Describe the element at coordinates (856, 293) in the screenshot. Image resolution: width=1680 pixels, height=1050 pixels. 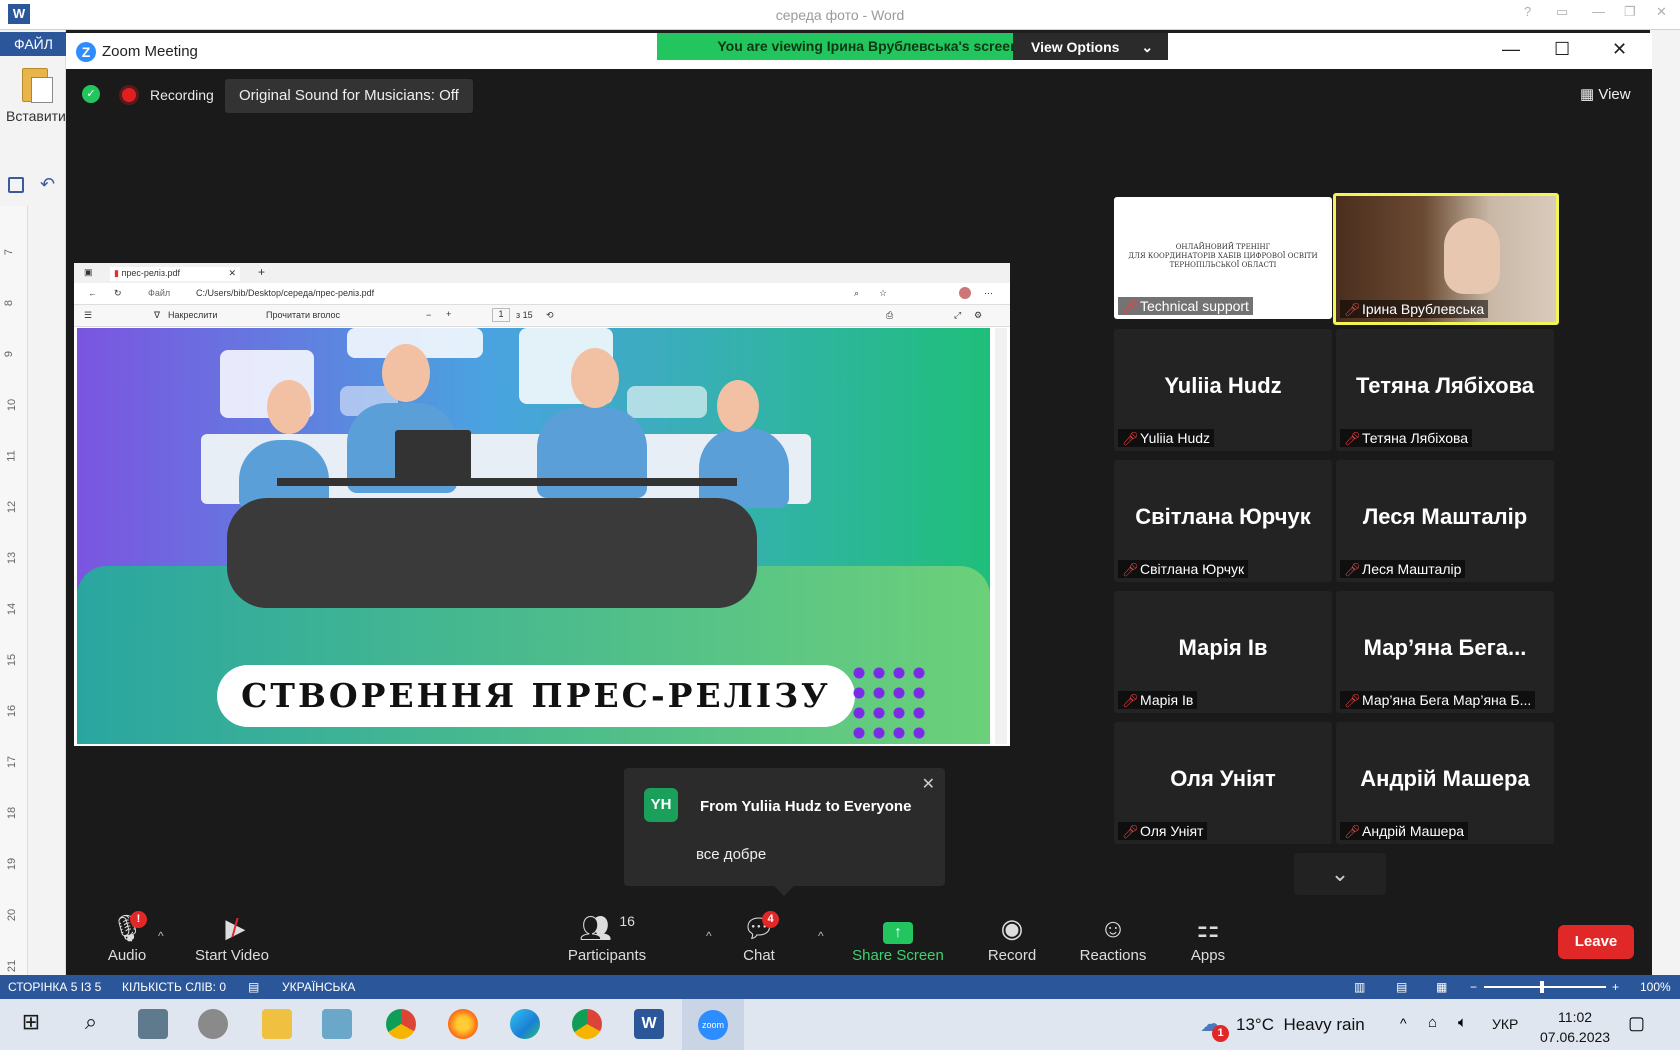
I see `zoom-icon: ⌕` at that location.